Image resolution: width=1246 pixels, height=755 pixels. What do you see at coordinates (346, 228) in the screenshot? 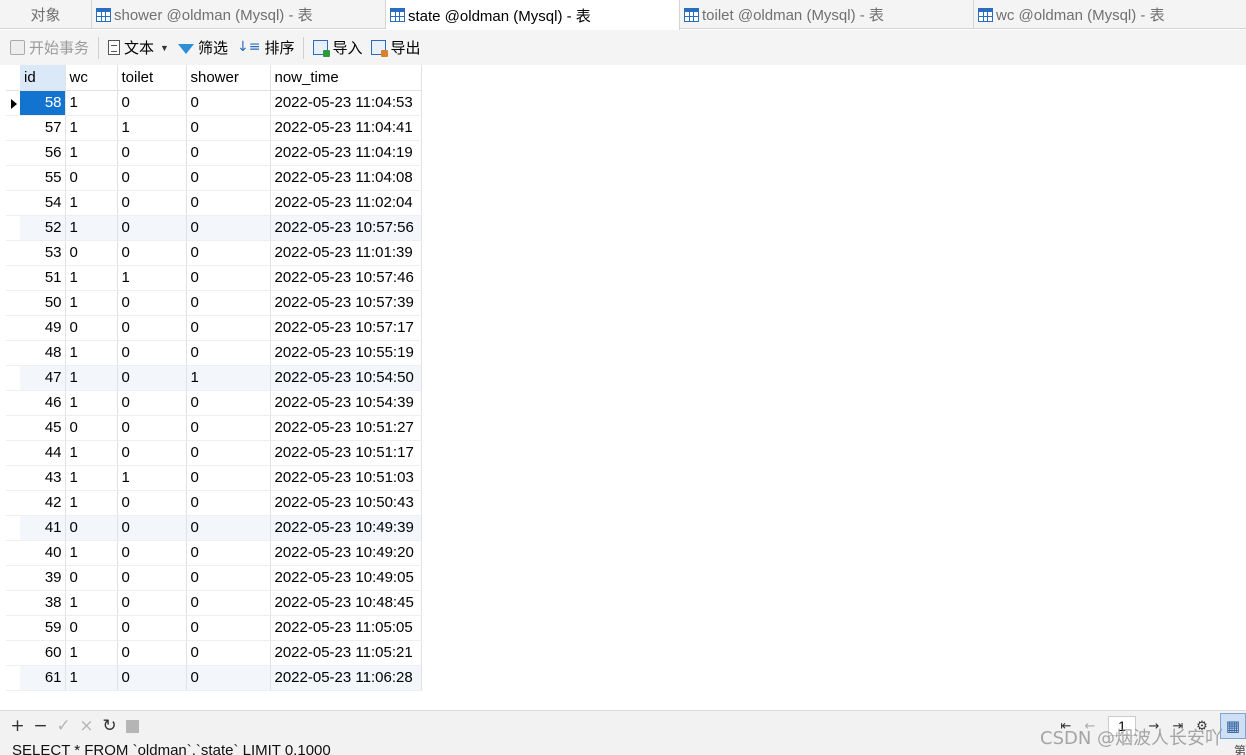
I see `cell-now-time: 2022-05-23 10:57:56` at bounding box center [346, 228].